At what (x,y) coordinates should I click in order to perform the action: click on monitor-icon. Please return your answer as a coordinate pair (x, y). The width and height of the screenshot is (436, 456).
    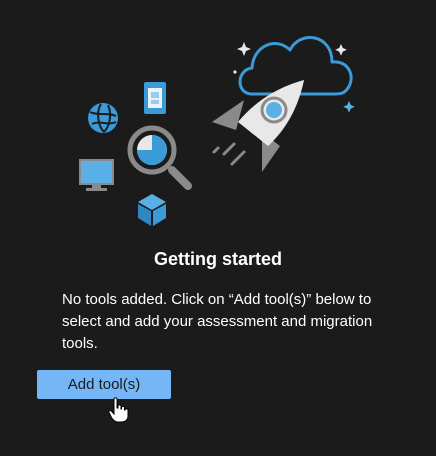
    Looking at the image, I should click on (96, 175).